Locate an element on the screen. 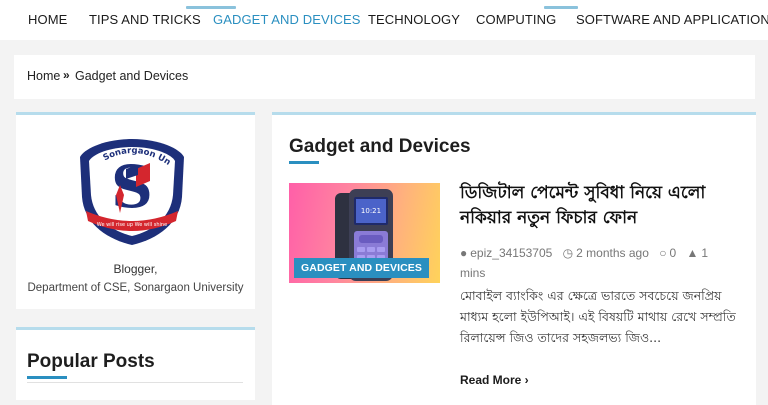 This screenshot has height=405, width=768. nav-item-home: HOME is located at coordinates (47, 19).